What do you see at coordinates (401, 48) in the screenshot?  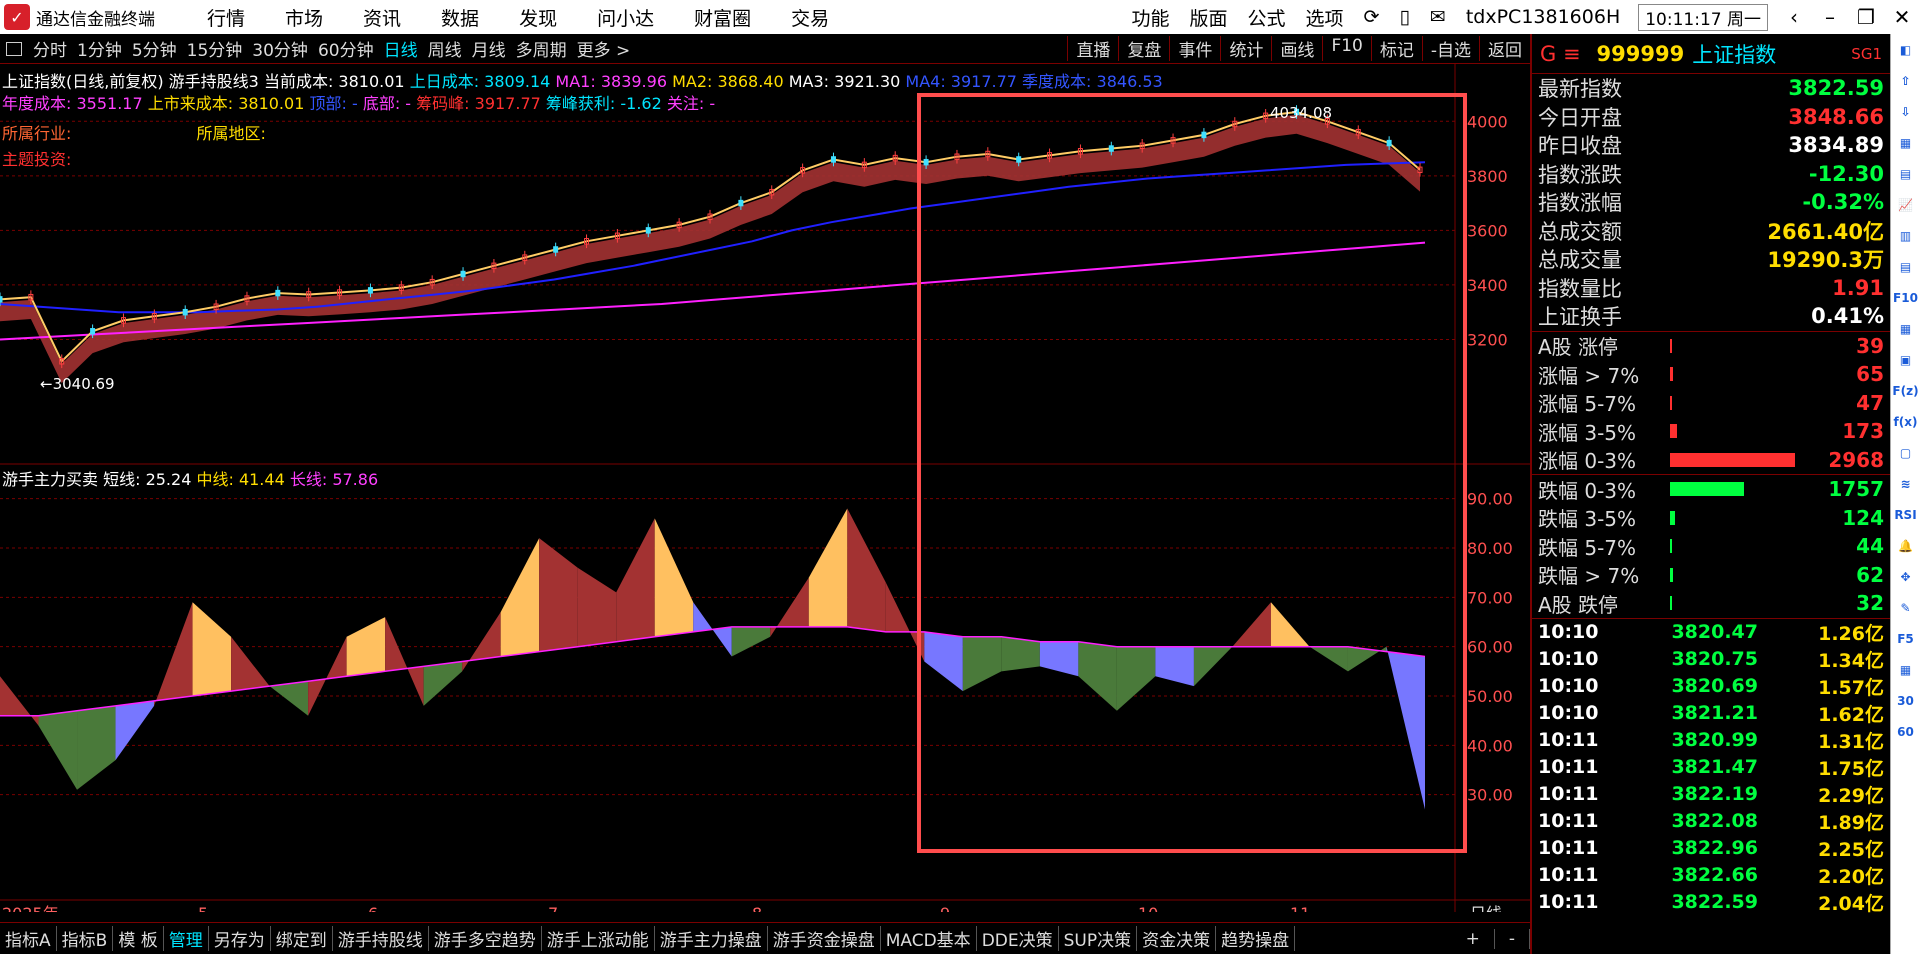 I see `period-6: 日线` at bounding box center [401, 48].